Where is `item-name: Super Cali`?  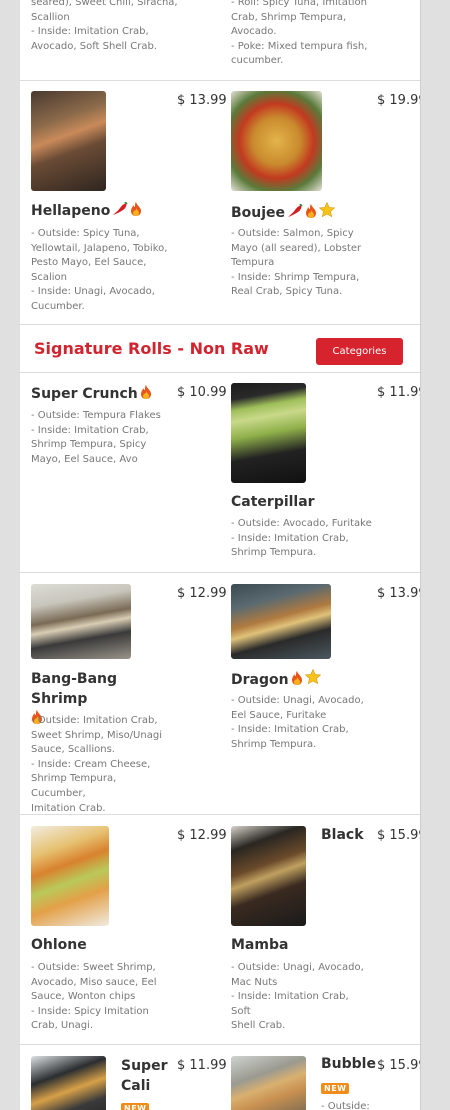 item-name: Super Cali is located at coordinates (144, 1076).